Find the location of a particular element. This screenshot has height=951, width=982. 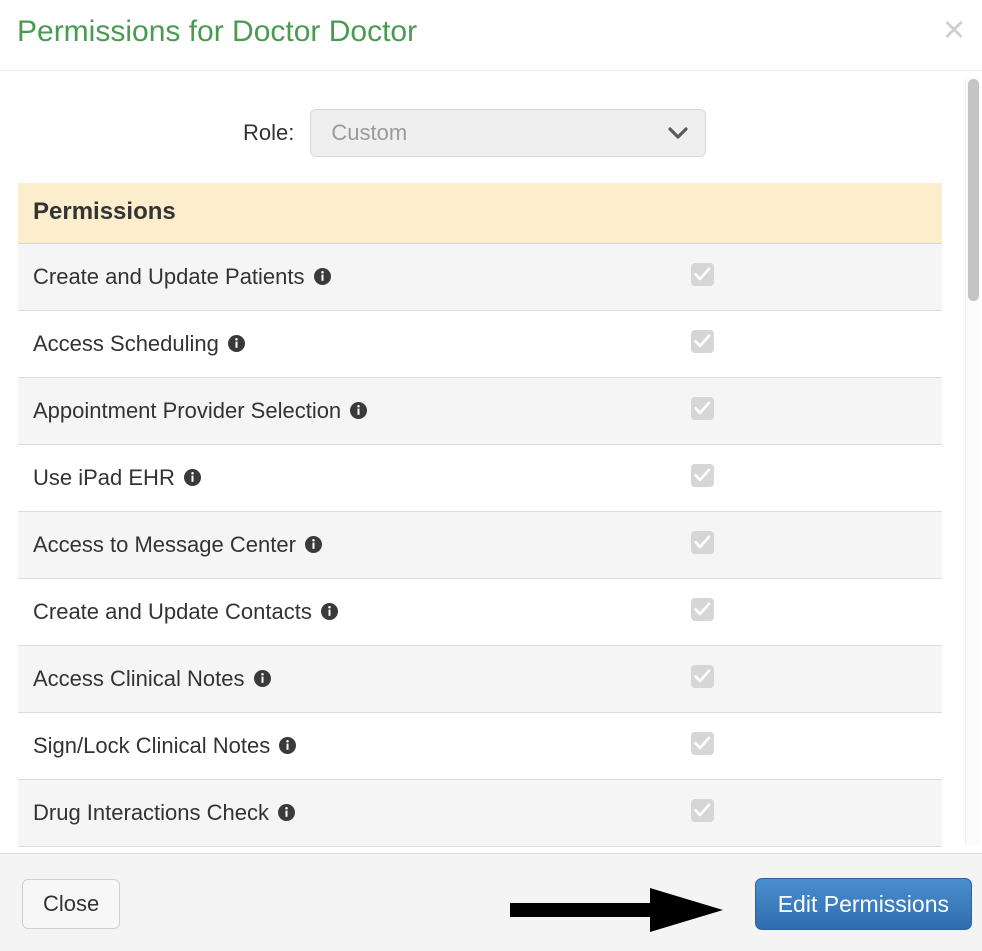

permissions-header-row: Permissions is located at coordinates (480, 213).